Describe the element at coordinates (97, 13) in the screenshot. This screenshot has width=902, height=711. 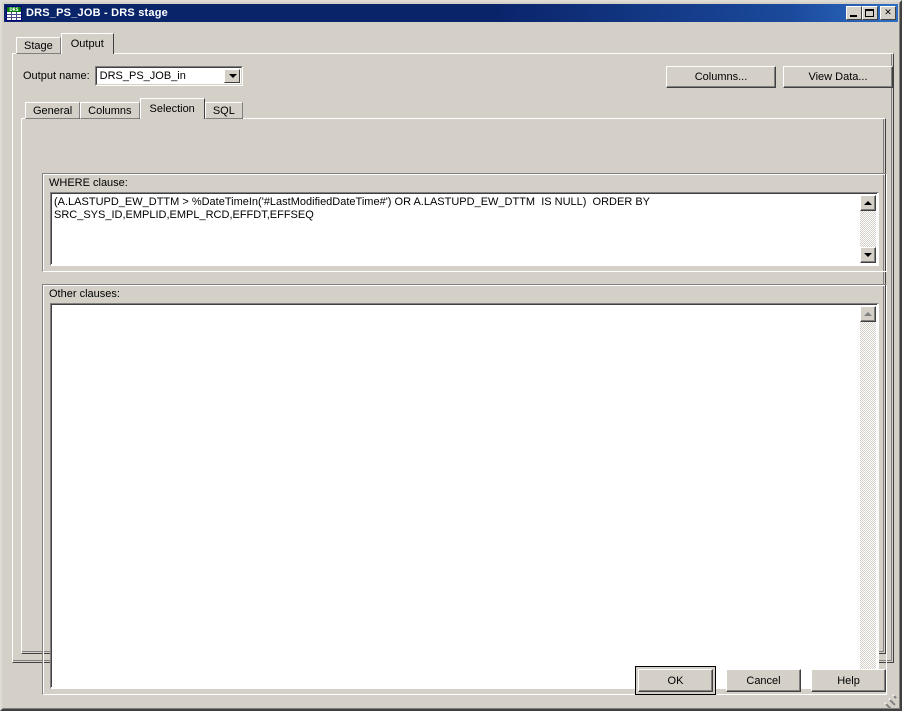
I see `window-title: DRS_PS_JOB - DRS stage` at that location.